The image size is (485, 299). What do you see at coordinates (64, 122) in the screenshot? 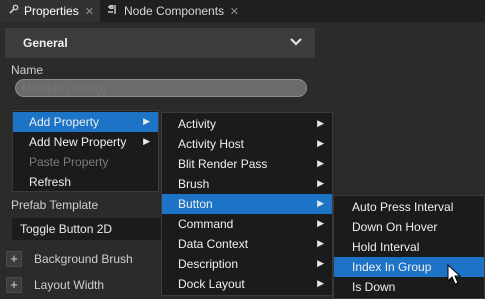
I see `menu-item-label: Add Property` at bounding box center [64, 122].